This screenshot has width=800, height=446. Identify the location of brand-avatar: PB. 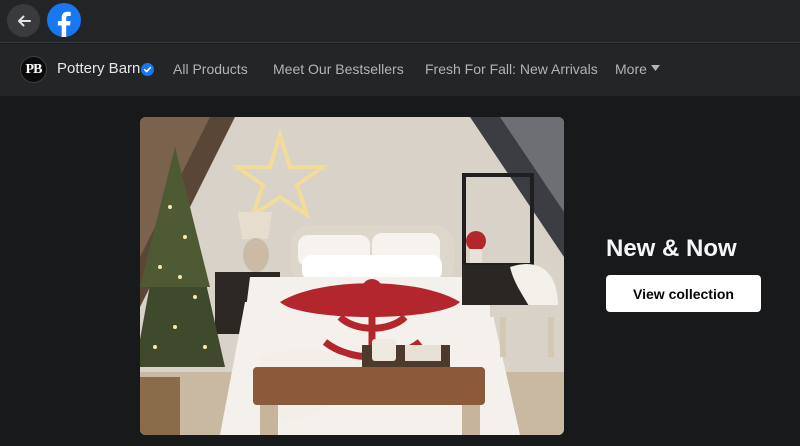
(33, 69).